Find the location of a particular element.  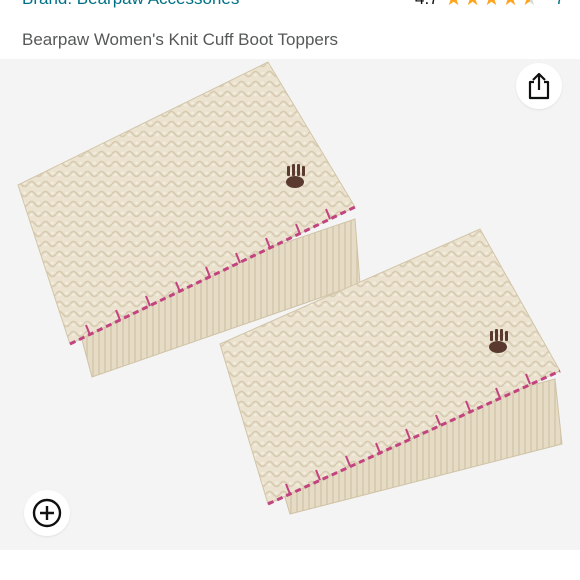

zoom-in-icon is located at coordinates (47, 513).